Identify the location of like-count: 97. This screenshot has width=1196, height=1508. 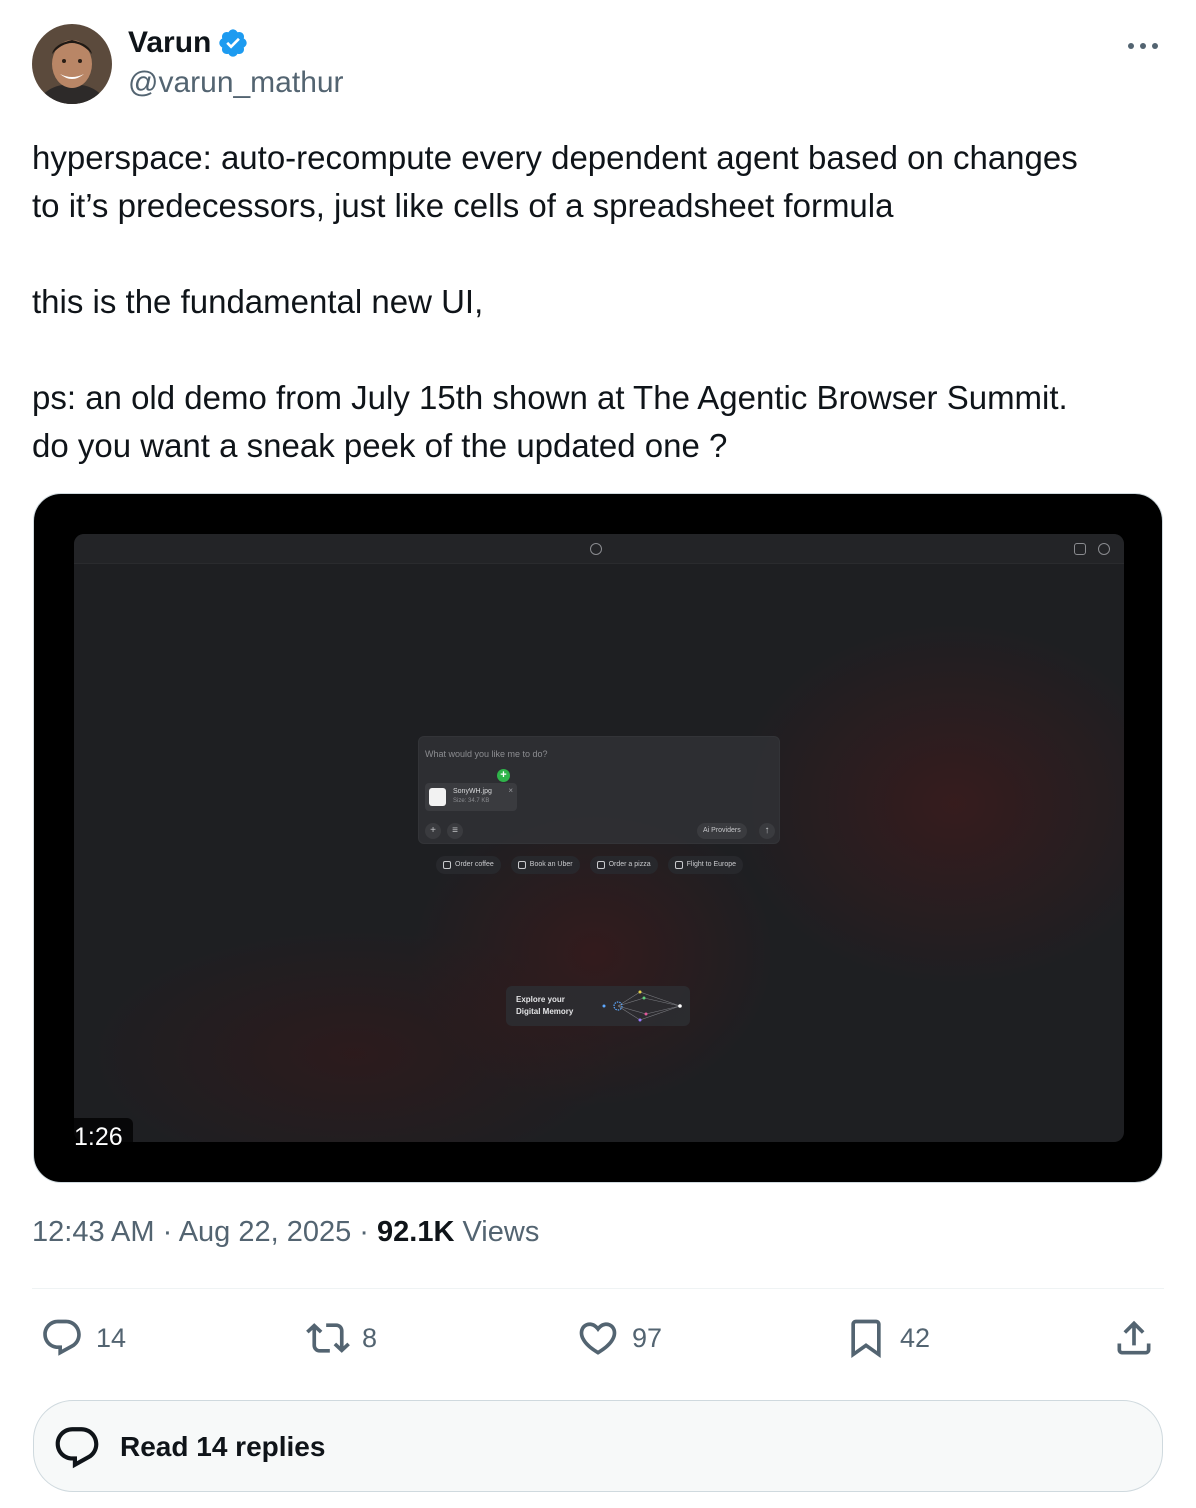
(647, 1337).